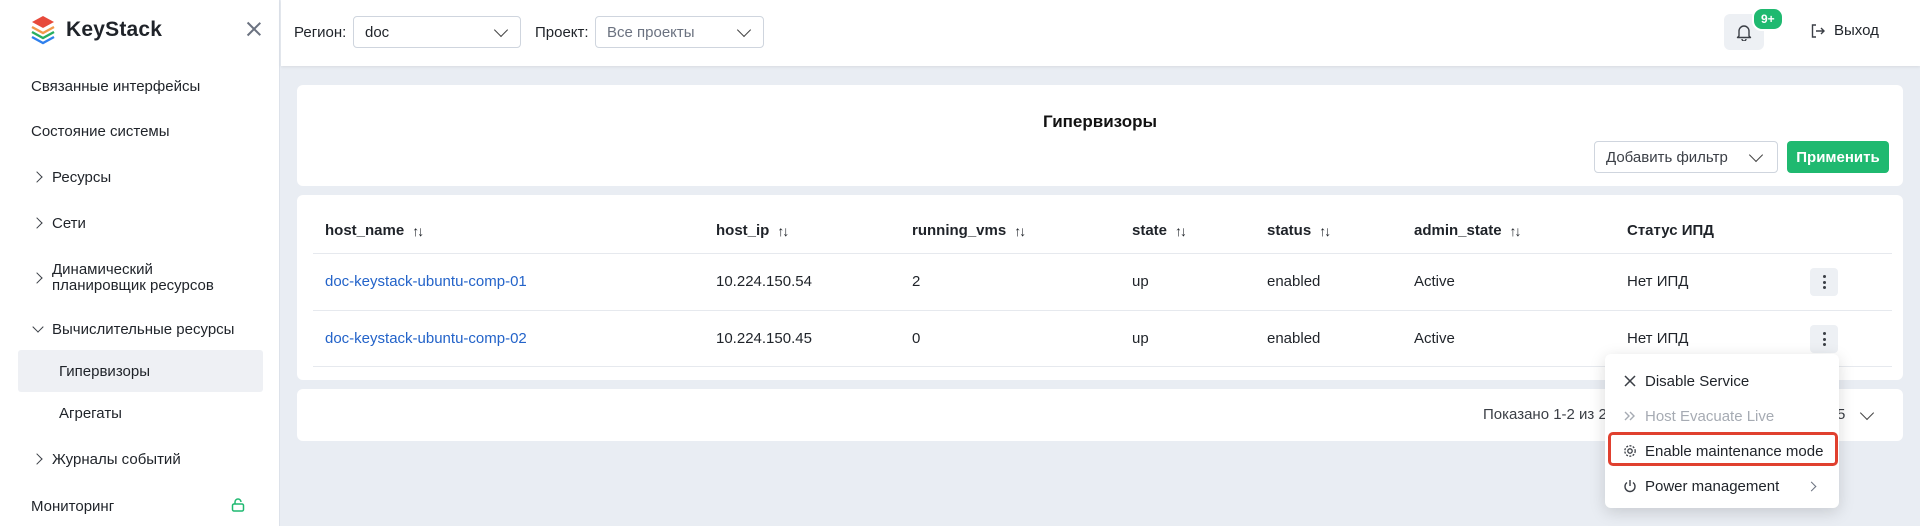 This screenshot has height=526, width=1920. I want to click on sidebar-item-compute: Вычислительные ресурсы, so click(139, 329).